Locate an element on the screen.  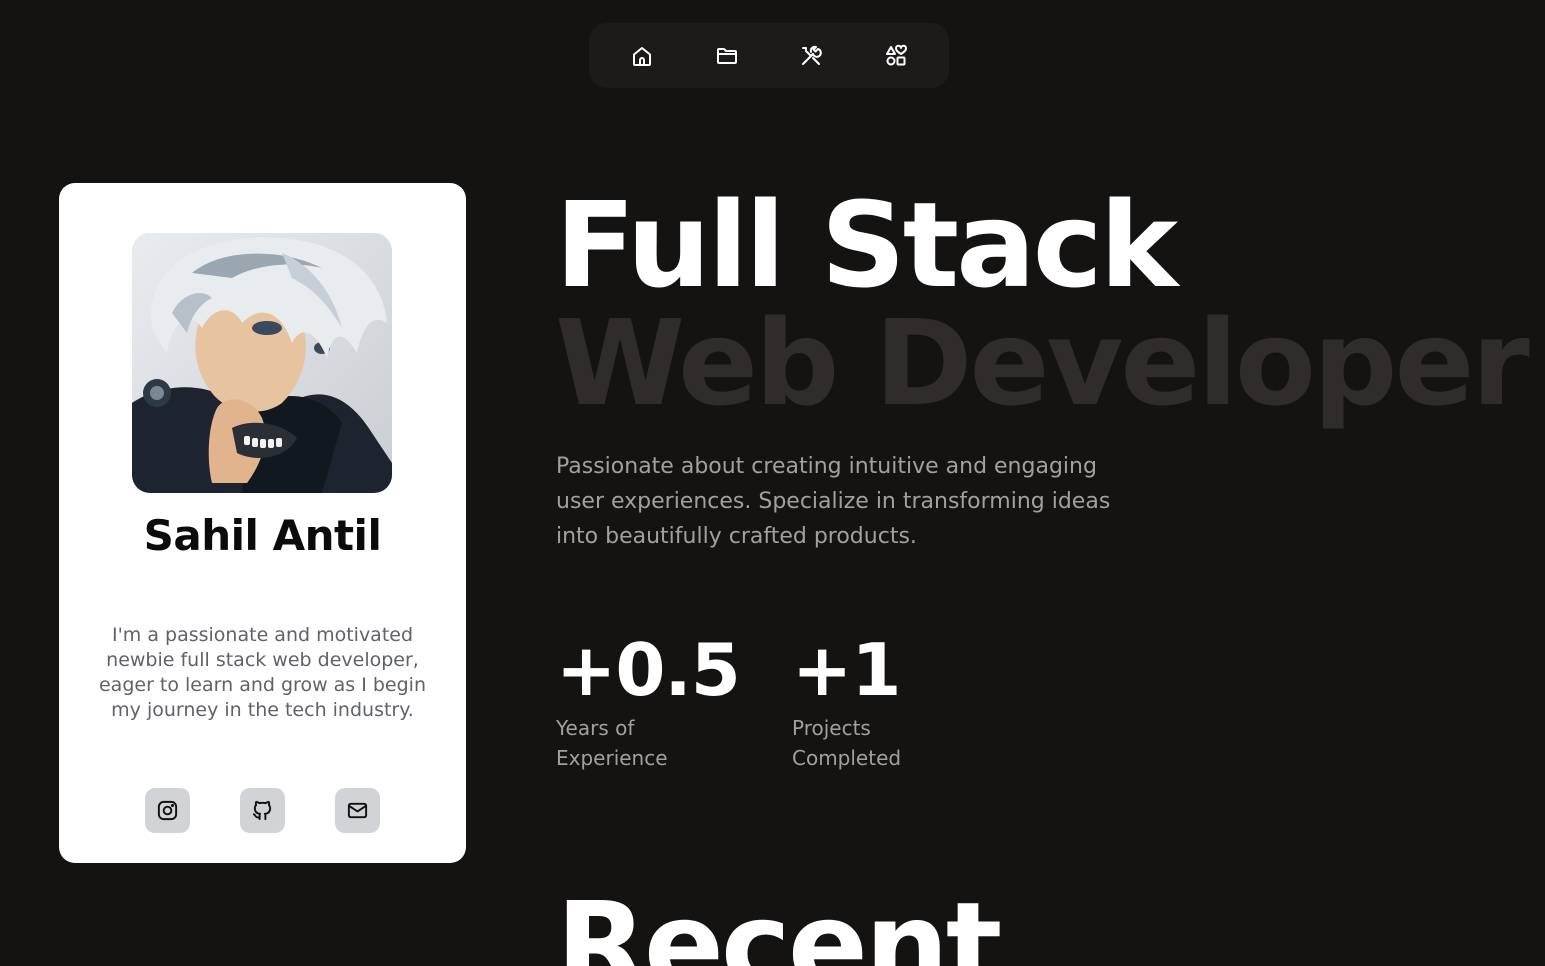
stat-value: +1 is located at coordinates (846, 670).